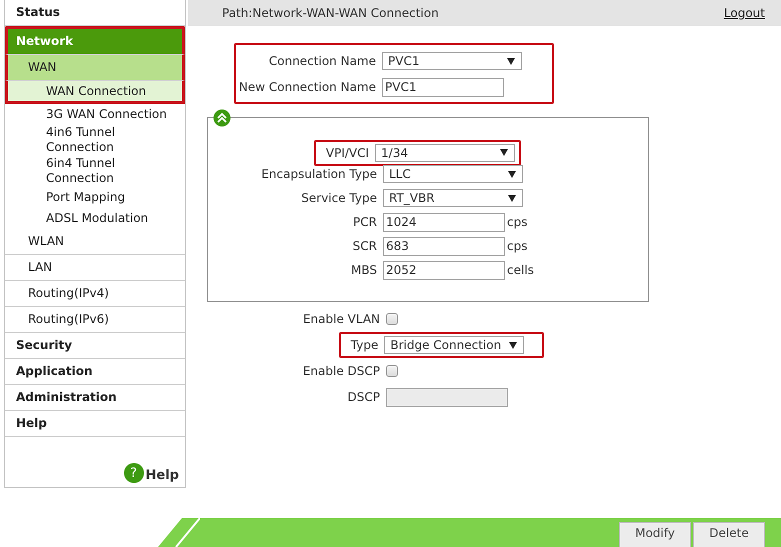 This screenshot has height=547, width=781. Describe the element at coordinates (443, 87) in the screenshot. I see `input-field: PVC1` at that location.